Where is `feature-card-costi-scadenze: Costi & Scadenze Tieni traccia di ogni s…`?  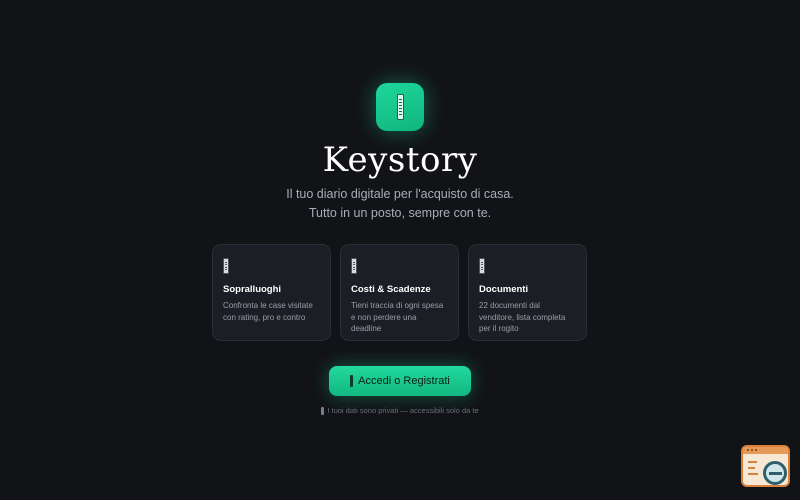 feature-card-costi-scadenze: Costi & Scadenze Tieni traccia di ogni s… is located at coordinates (399, 292).